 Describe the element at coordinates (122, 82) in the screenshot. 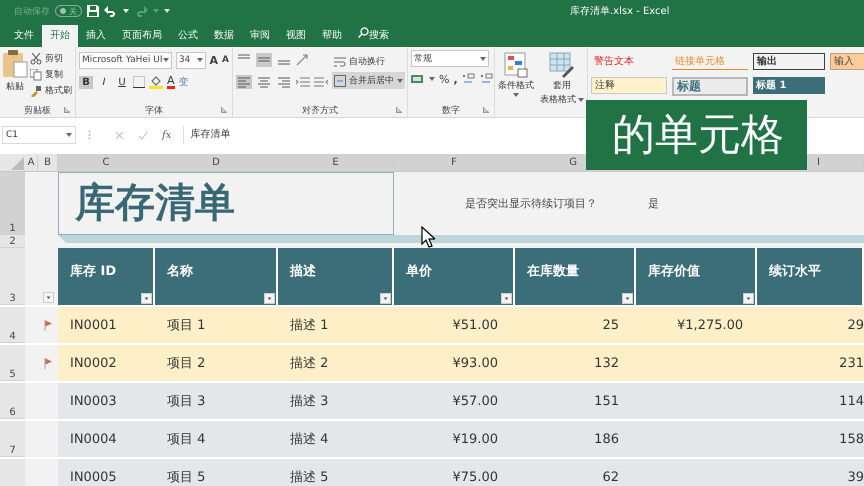

I see `font-style-button: U` at that location.